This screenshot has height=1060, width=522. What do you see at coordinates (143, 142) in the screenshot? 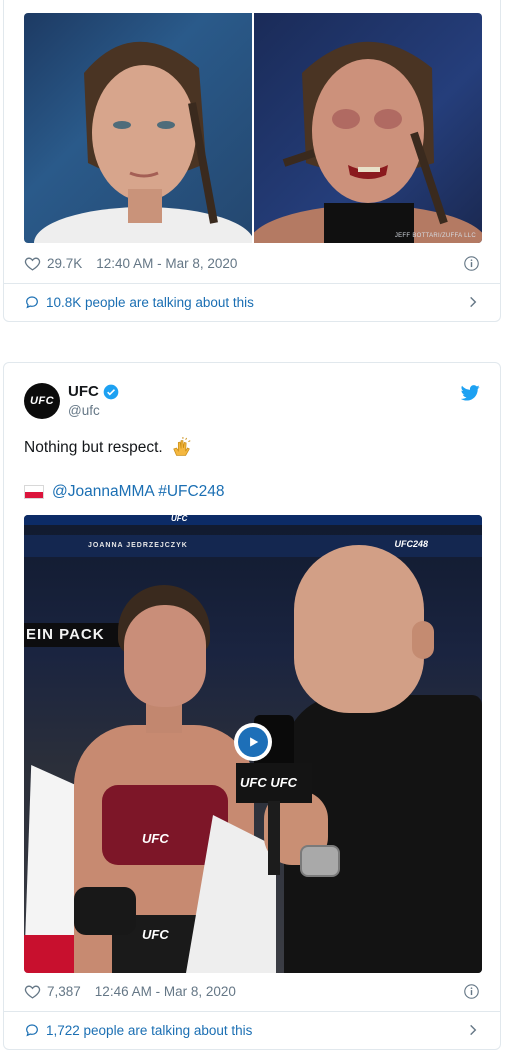
I see `portrait-before-illustration` at bounding box center [143, 142].